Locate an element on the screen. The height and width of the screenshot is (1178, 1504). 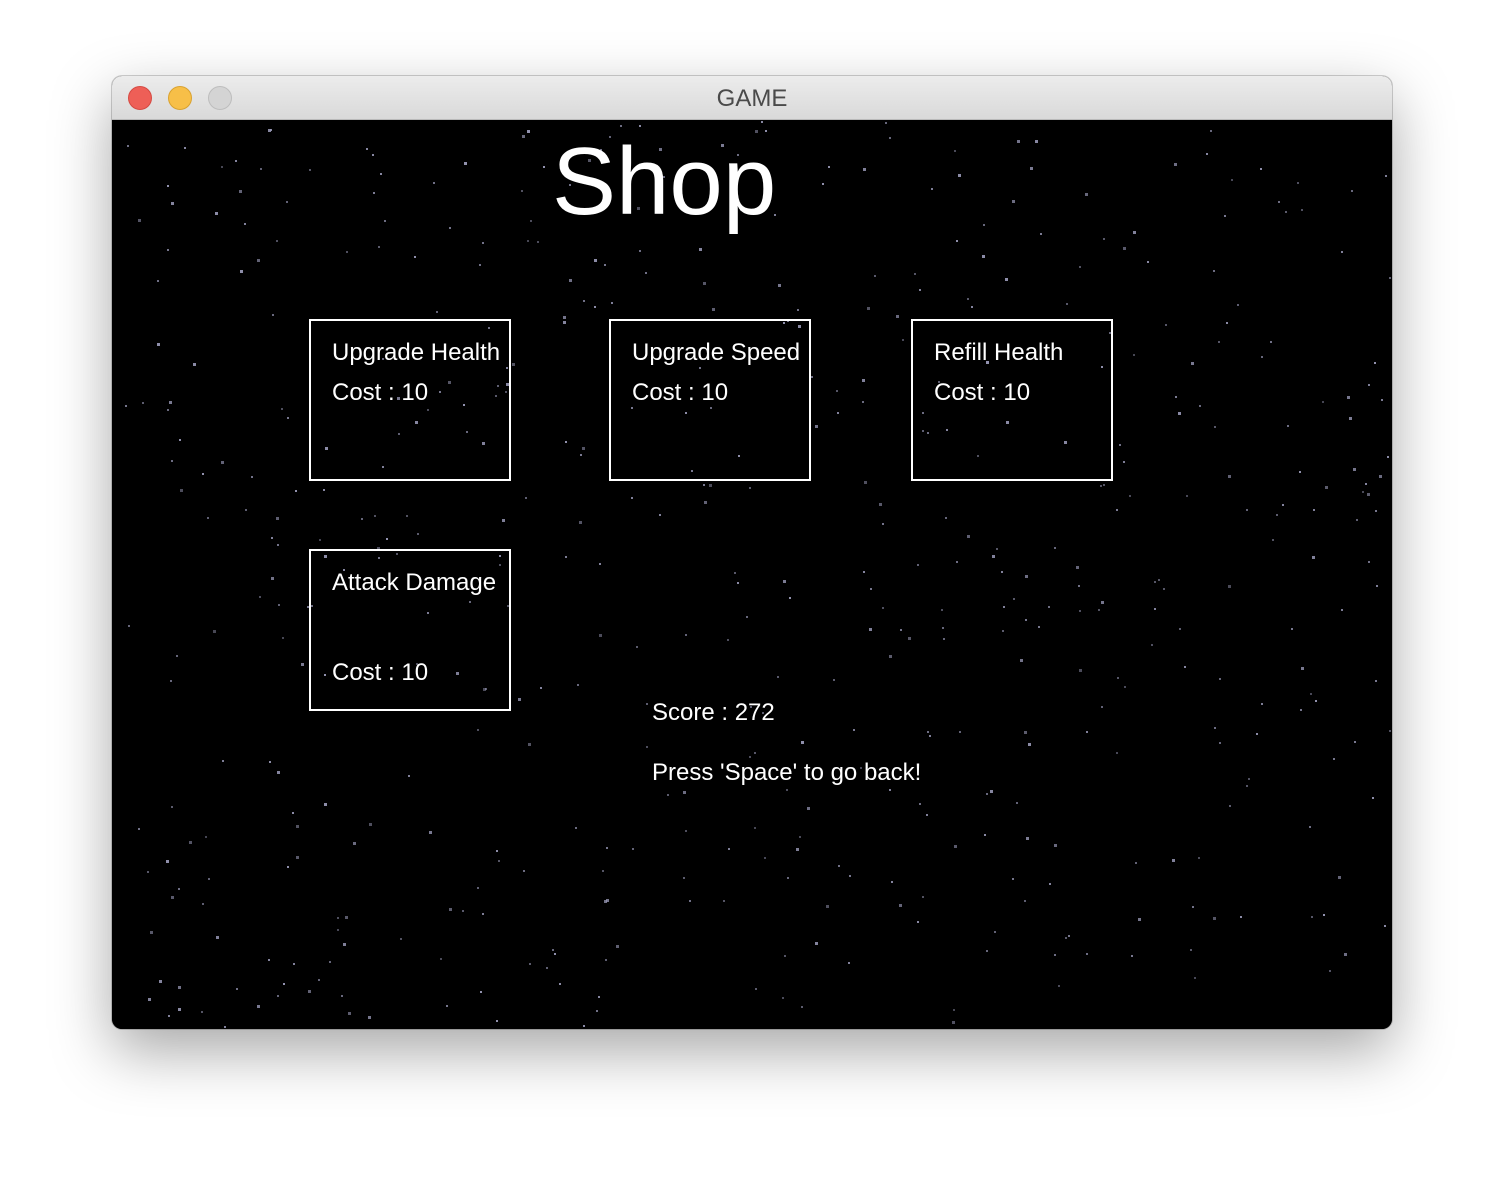
title-bar: GAME is located at coordinates (752, 98).